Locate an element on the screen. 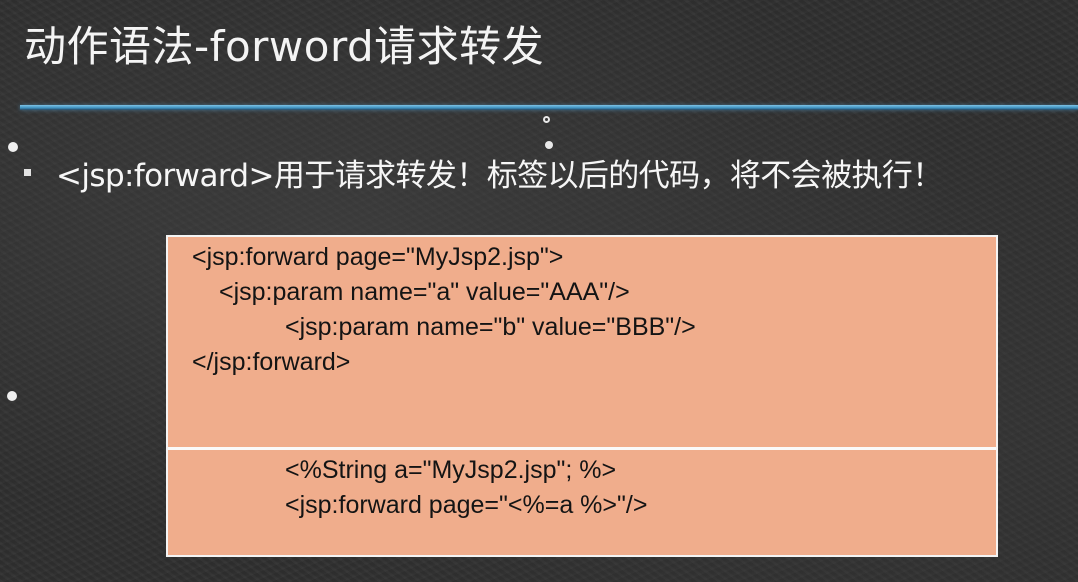 This screenshot has height=582, width=1078. bullet-text: <jsp:forward>用于请求转发！标签以后的代码，将不会被执行！ is located at coordinates (499, 175).